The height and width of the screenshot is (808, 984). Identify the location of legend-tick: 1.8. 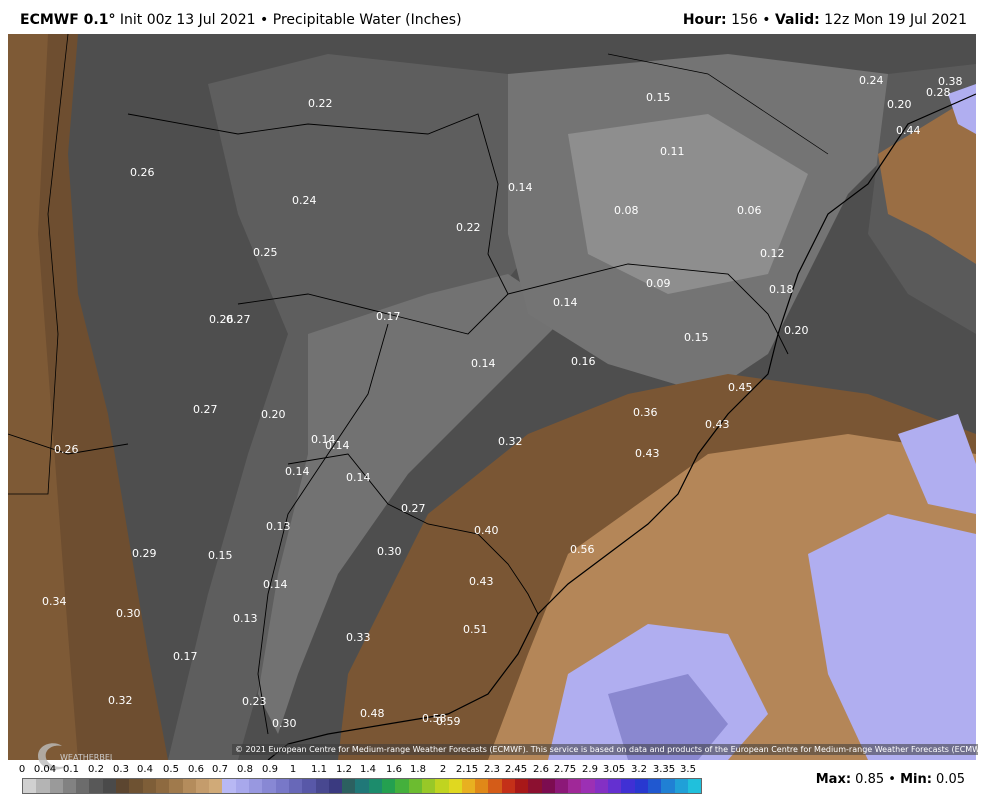
(418, 769).